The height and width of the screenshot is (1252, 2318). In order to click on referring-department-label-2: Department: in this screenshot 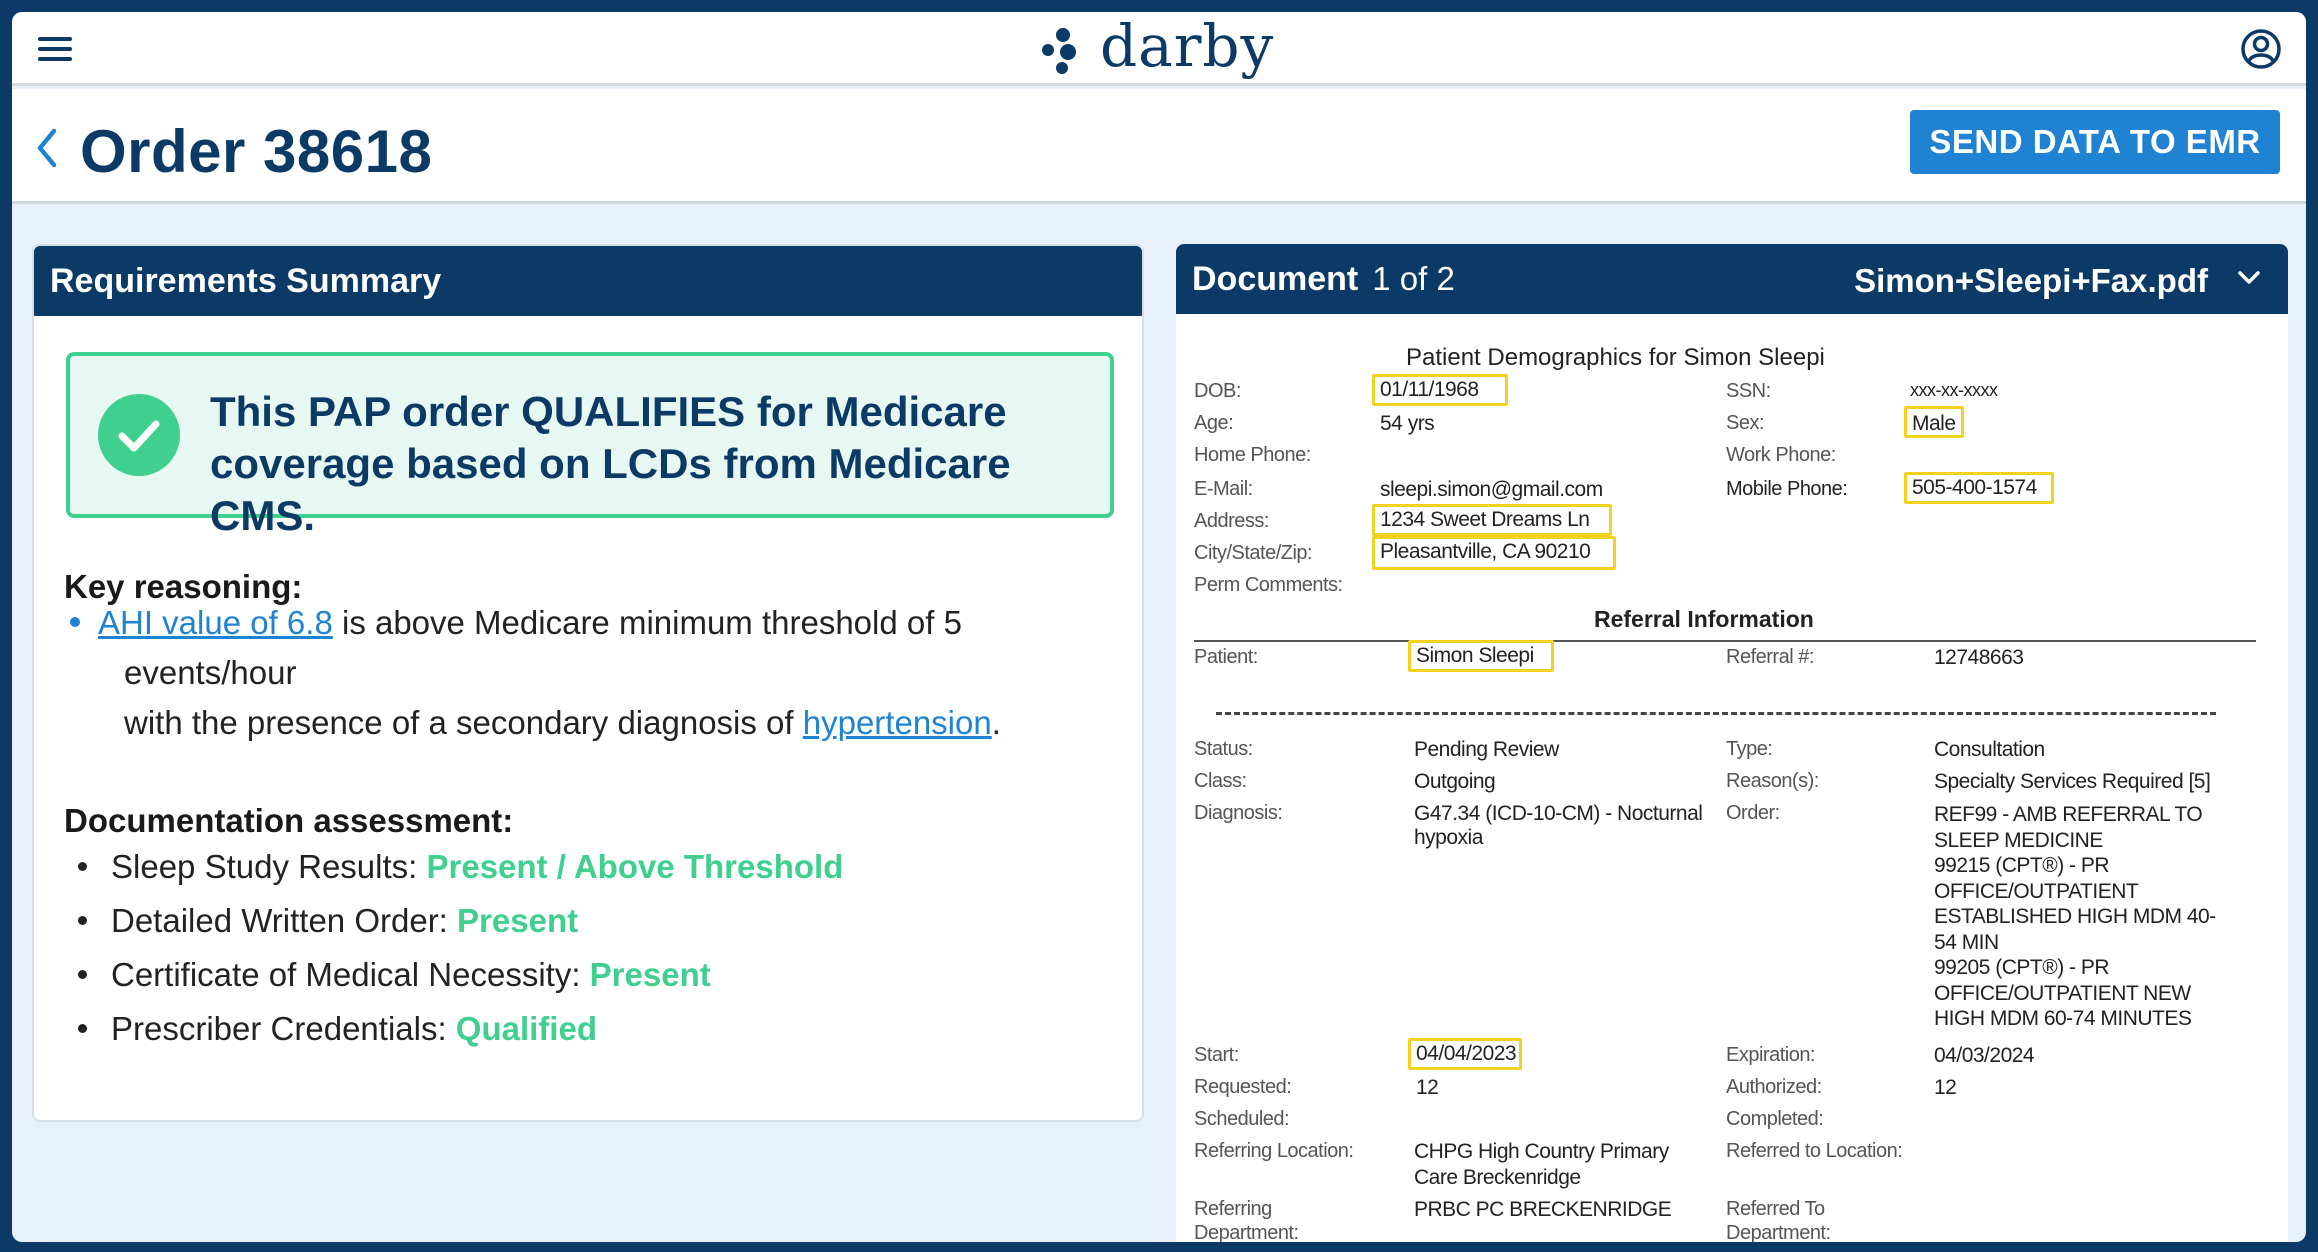, I will do `click(1246, 1232)`.